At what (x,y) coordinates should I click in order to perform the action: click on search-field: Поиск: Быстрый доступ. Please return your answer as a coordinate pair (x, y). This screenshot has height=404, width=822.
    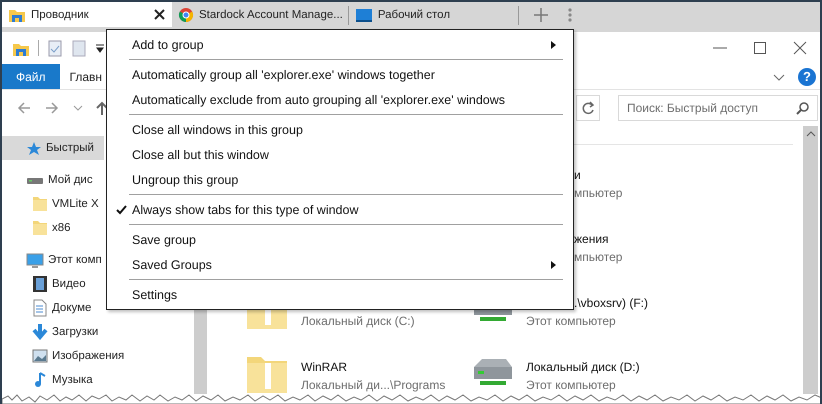
    Looking at the image, I should click on (718, 108).